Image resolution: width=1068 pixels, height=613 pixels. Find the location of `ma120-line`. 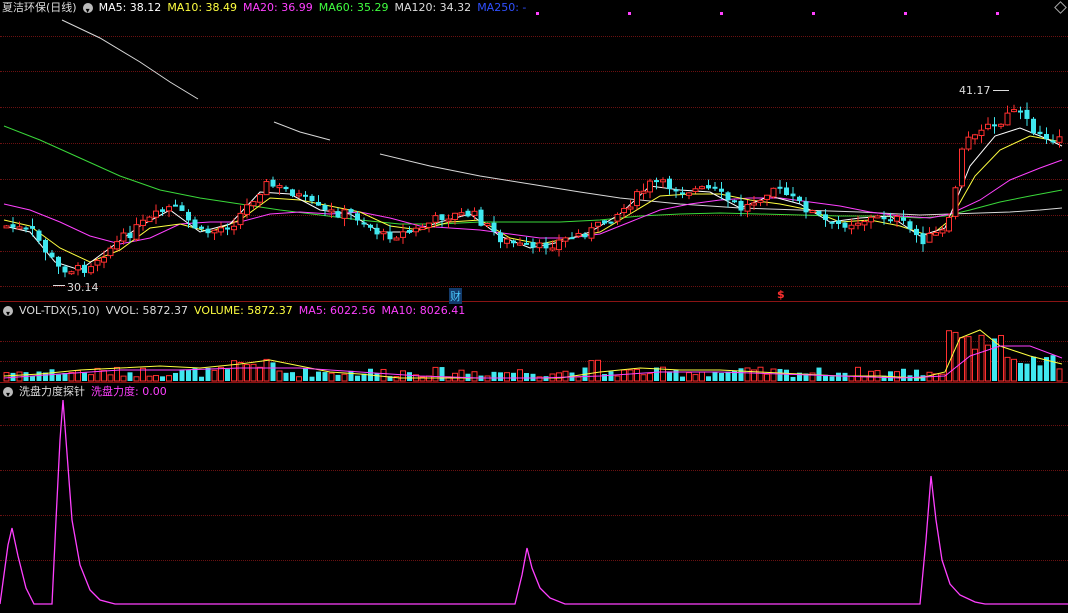

ma120-line is located at coordinates (130, 59).